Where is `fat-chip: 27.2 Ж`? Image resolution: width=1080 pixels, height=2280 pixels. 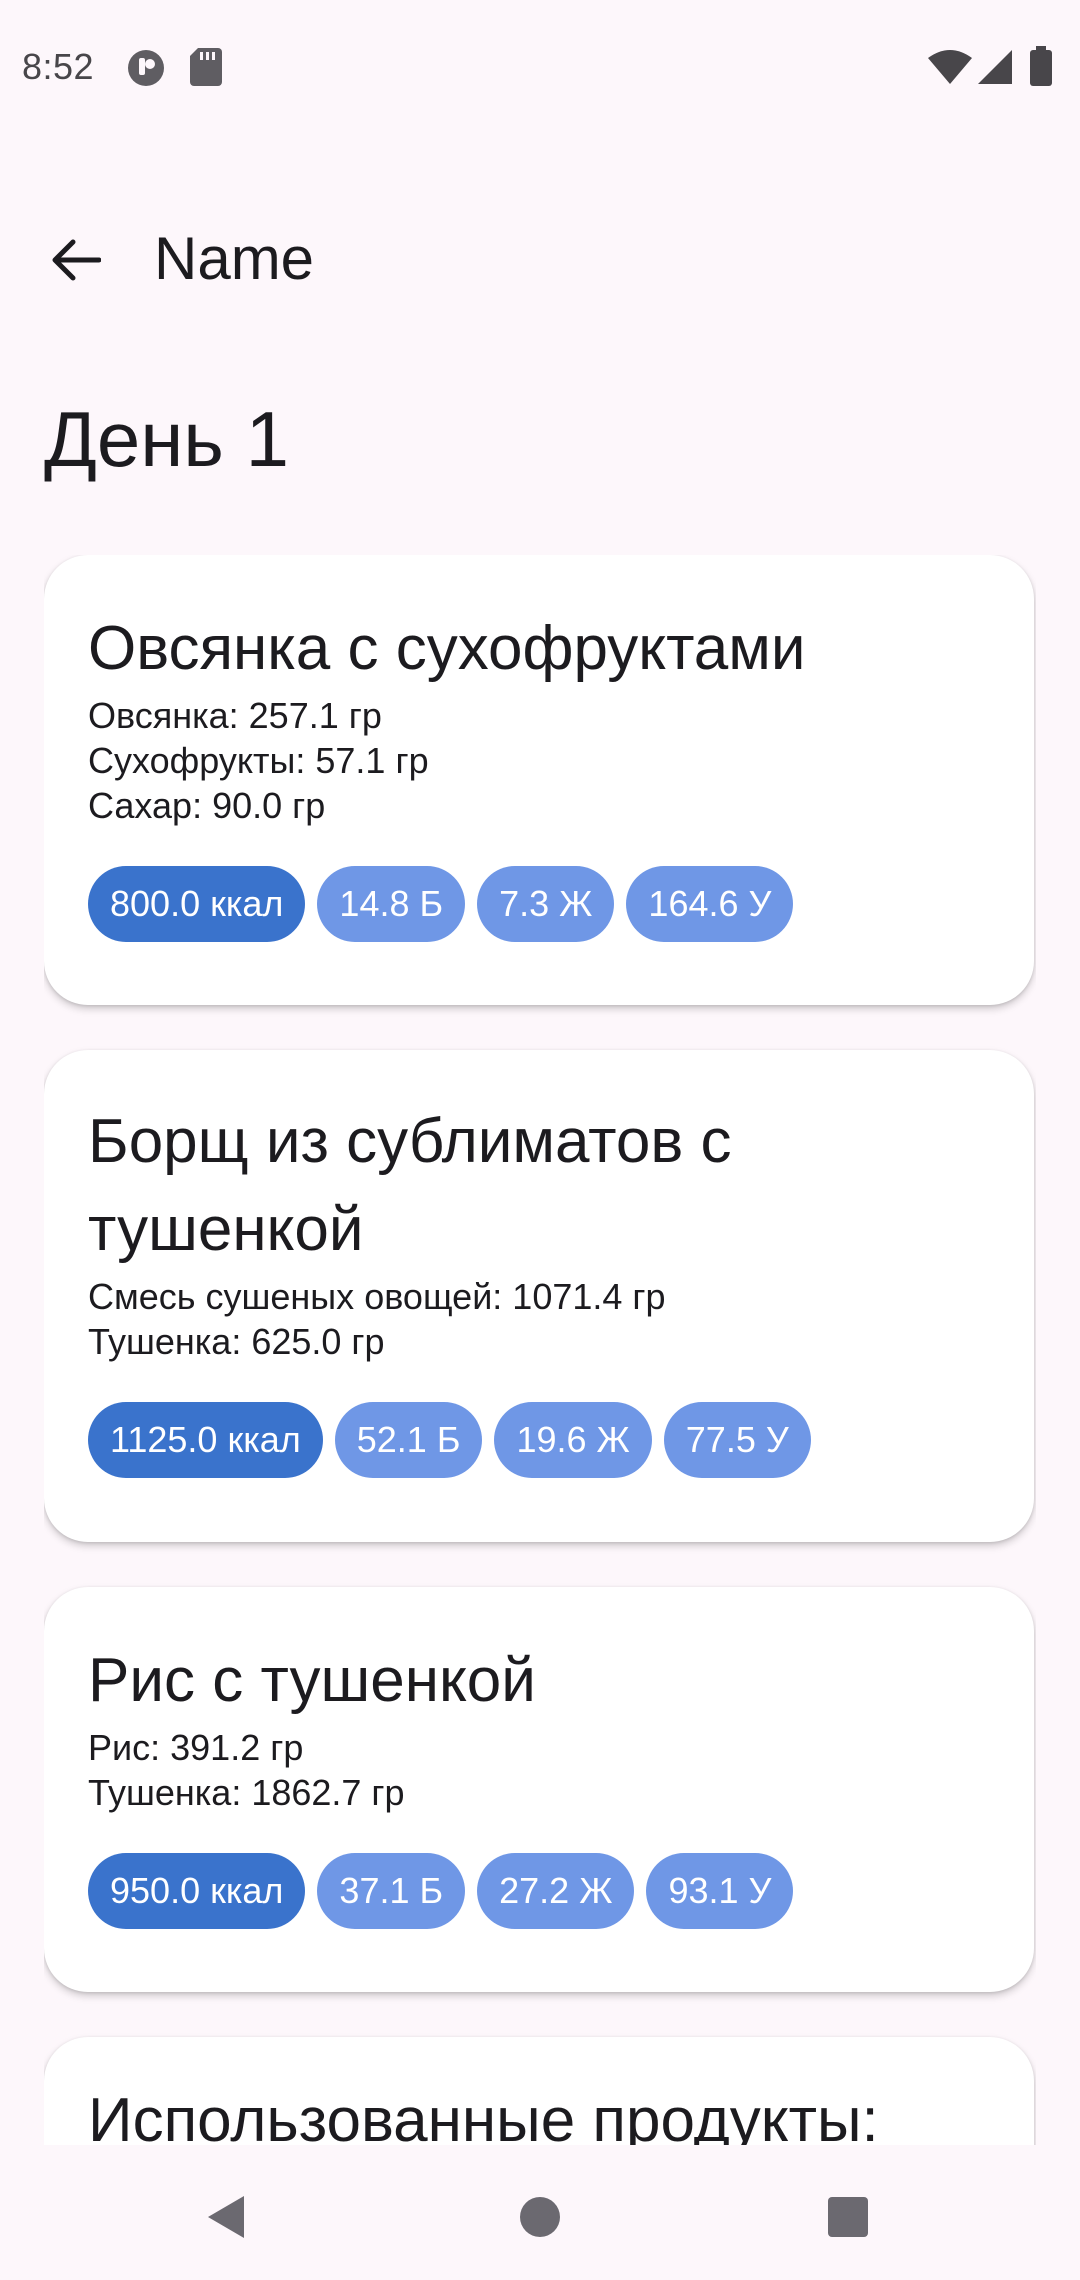 fat-chip: 27.2 Ж is located at coordinates (556, 1891).